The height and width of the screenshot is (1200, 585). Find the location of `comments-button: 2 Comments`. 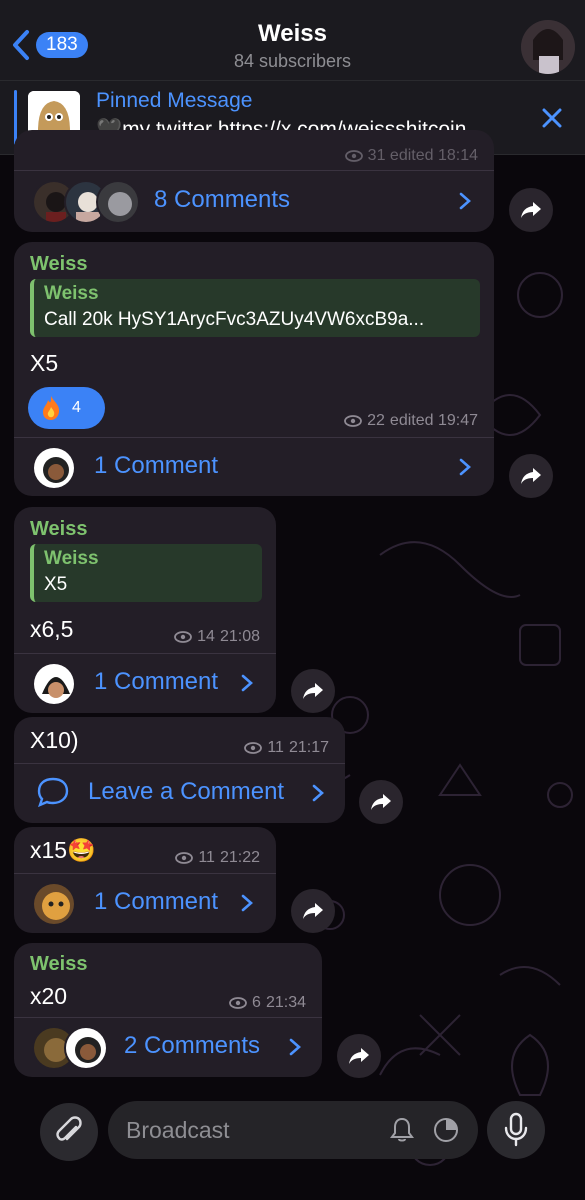

comments-button: 2 Comments is located at coordinates (168, 1046).